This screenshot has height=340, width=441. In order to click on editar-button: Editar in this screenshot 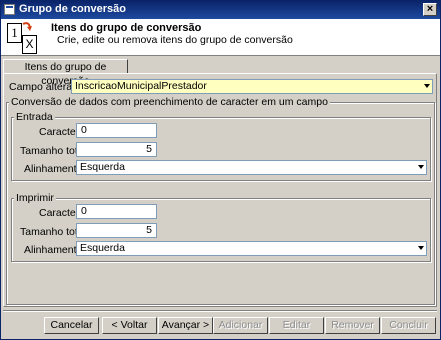, I will do `click(296, 325)`.